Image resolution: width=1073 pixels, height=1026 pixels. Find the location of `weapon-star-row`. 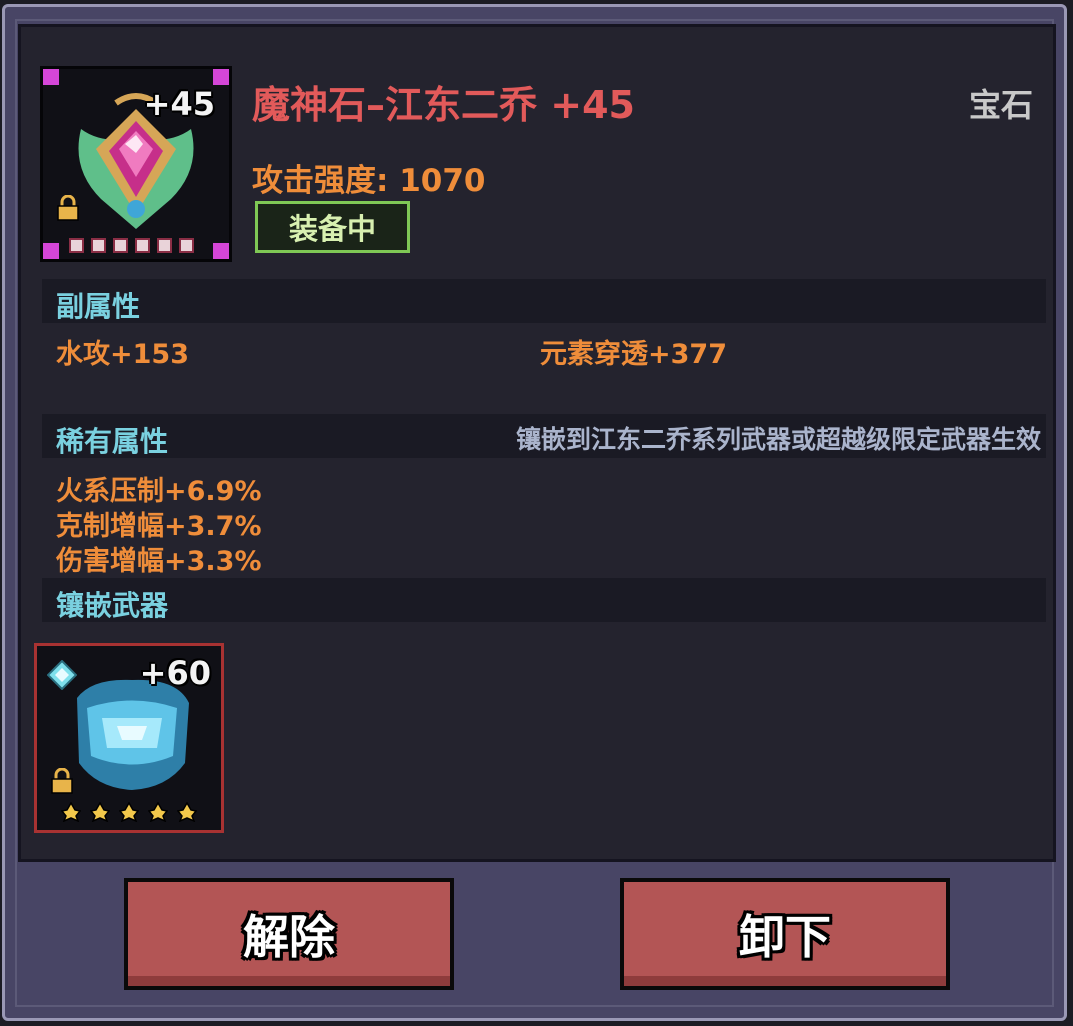

weapon-star-row is located at coordinates (129, 812).